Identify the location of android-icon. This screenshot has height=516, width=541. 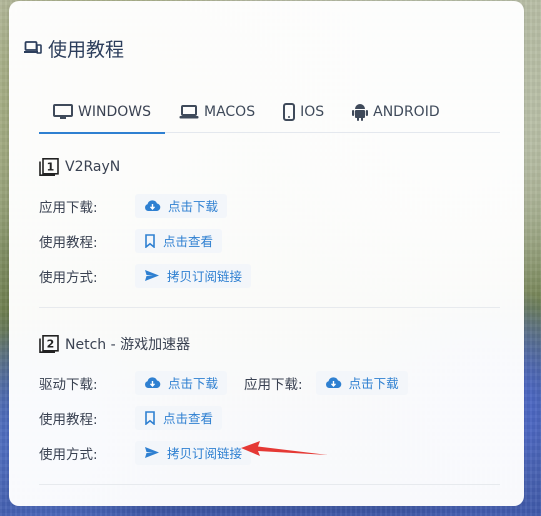
(360, 112).